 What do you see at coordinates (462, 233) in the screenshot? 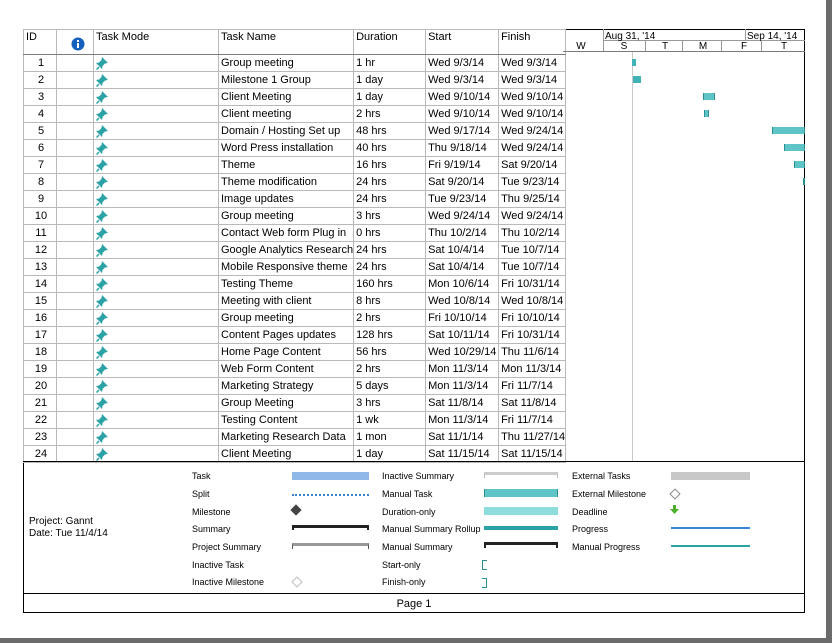
I see `task-start: Thu 10/2/14` at bounding box center [462, 233].